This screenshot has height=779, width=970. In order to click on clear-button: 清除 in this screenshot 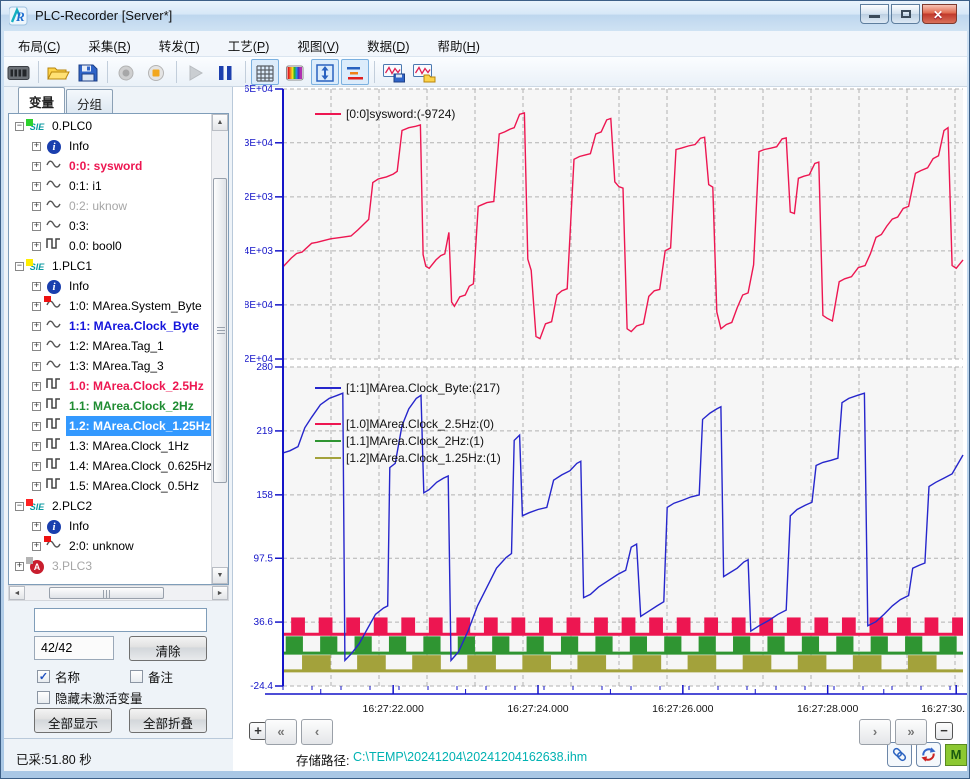, I will do `click(168, 648)`.